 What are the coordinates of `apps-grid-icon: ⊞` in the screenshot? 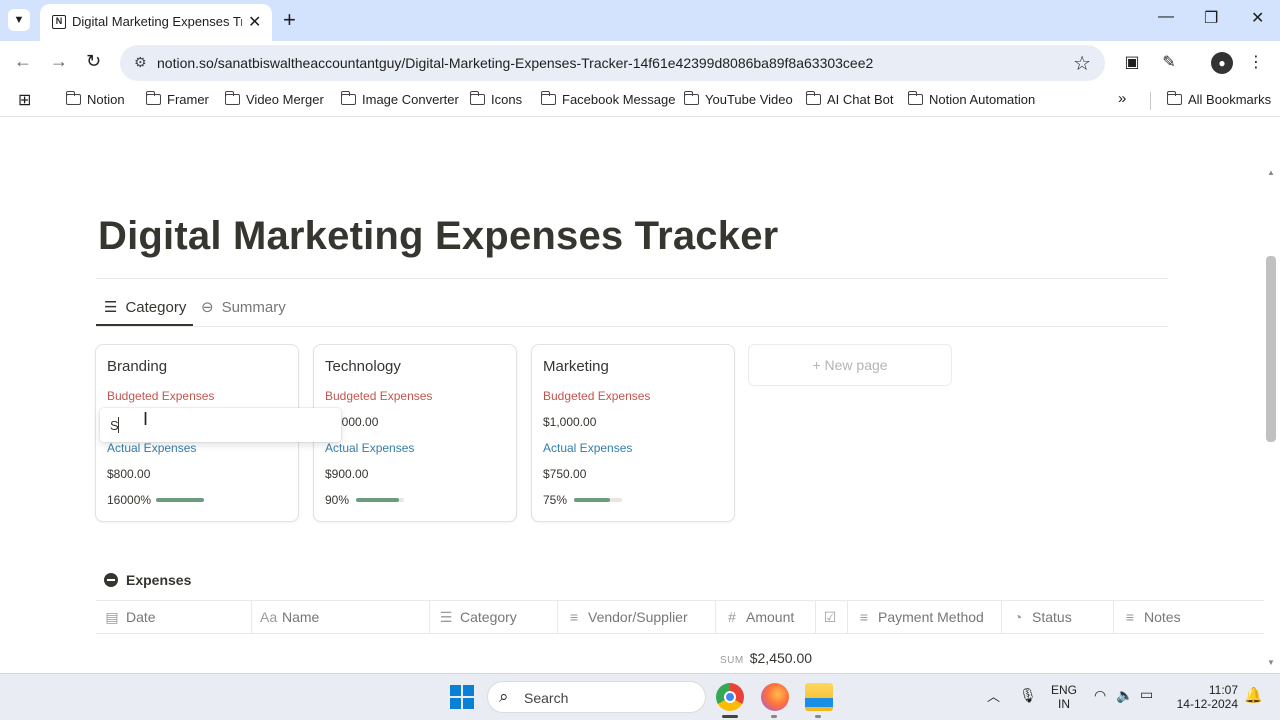 It's located at (24, 100).